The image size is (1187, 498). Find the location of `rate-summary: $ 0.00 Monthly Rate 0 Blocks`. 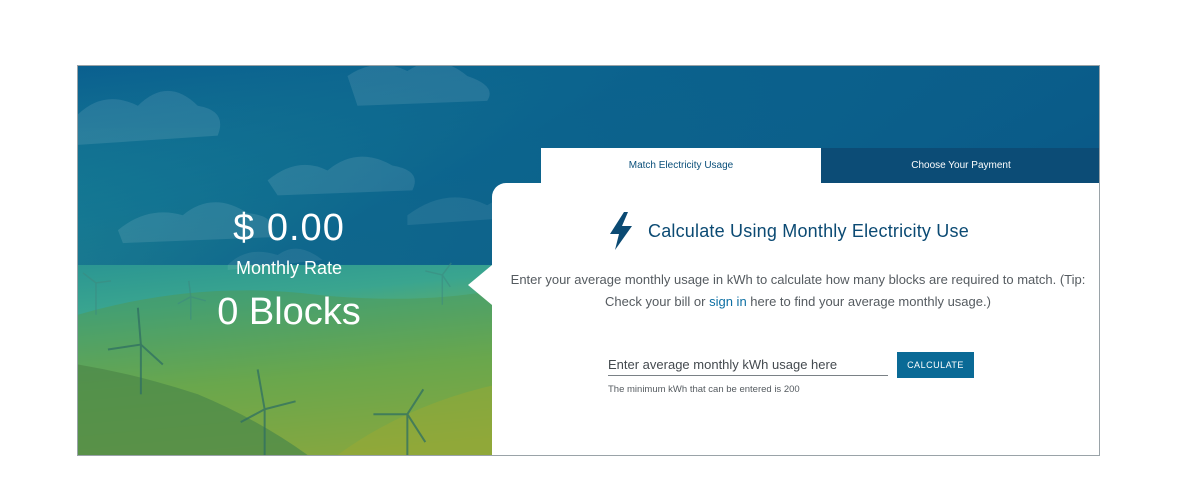

rate-summary: $ 0.00 Monthly Rate 0 Blocks is located at coordinates (289, 270).